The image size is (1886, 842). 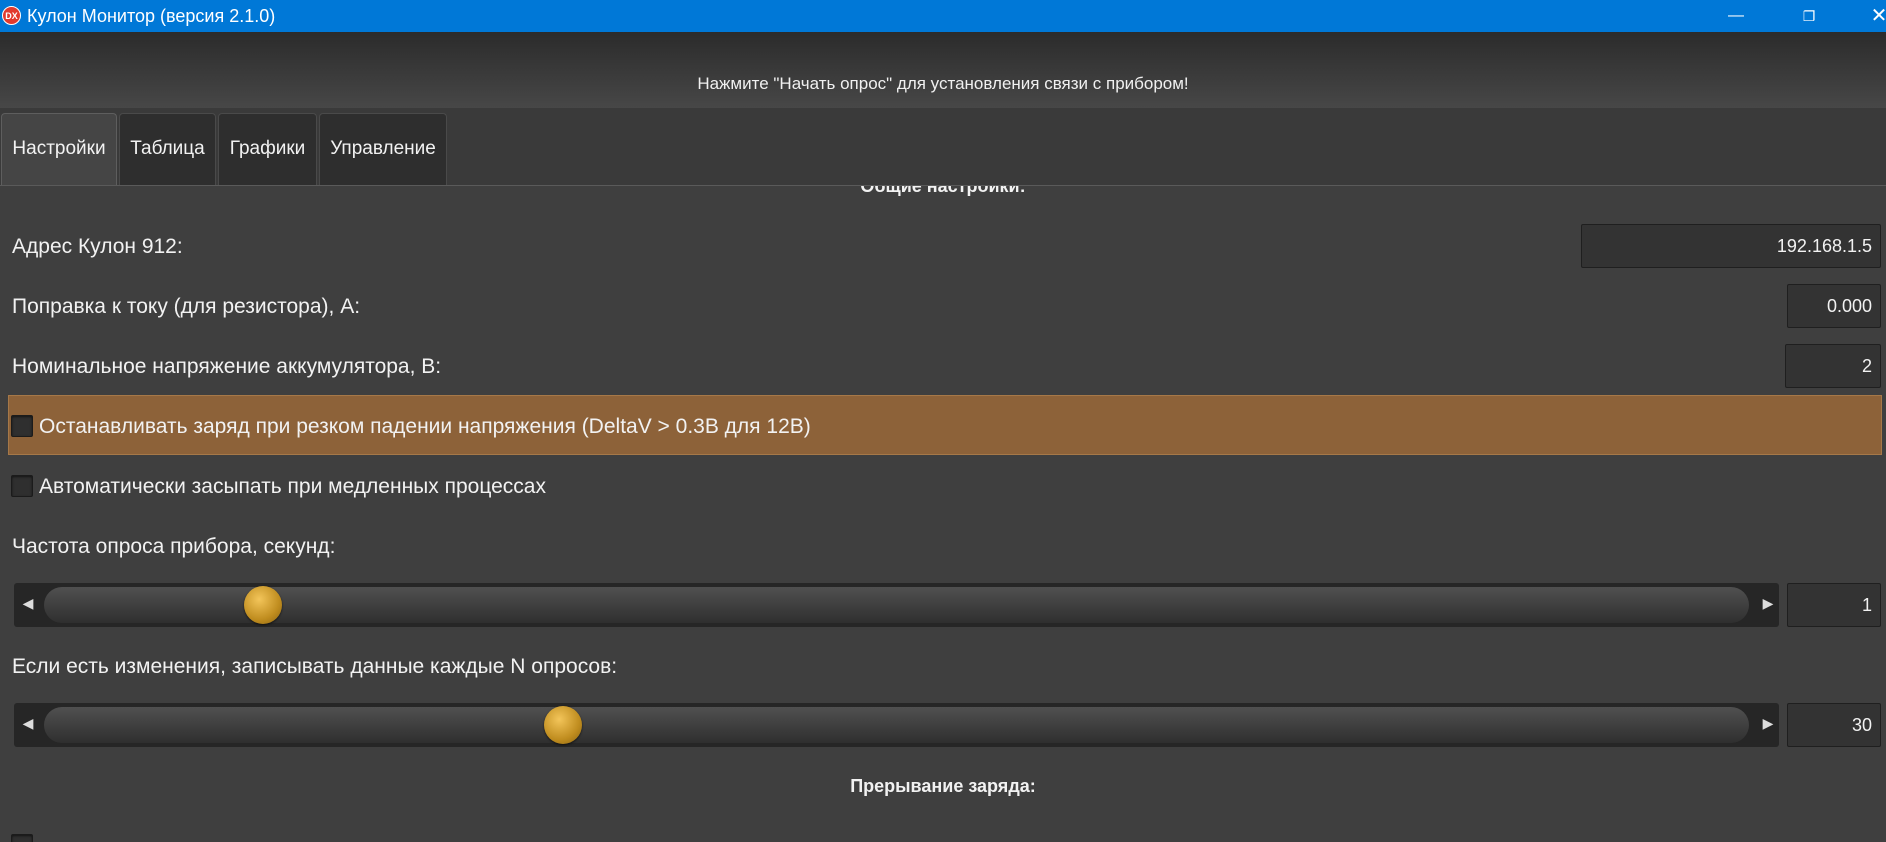 I want to click on stop-on-drop-checkbox, so click(x=22, y=426).